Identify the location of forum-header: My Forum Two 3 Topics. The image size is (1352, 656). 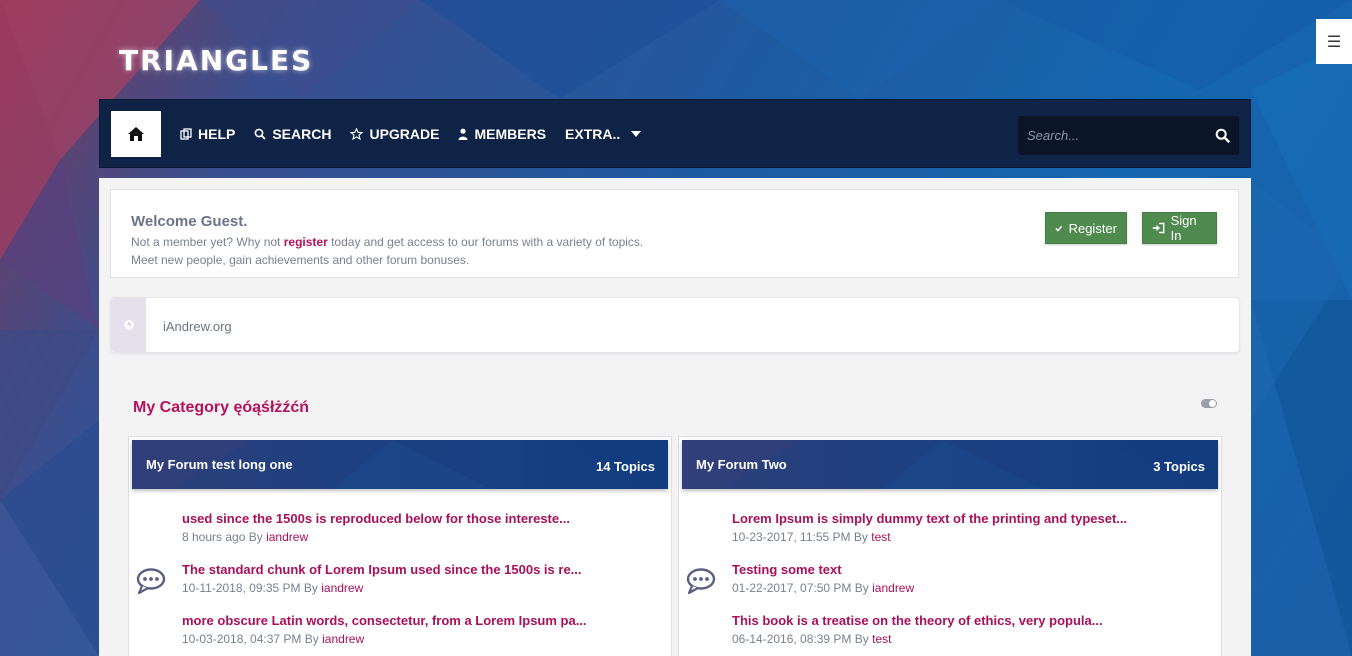
(950, 464).